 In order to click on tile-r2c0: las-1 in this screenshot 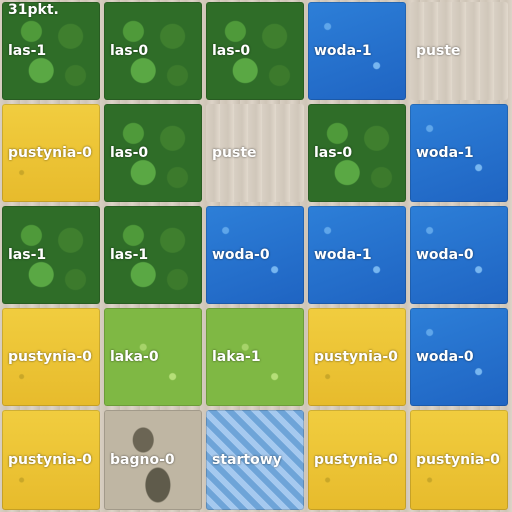, I will do `click(51, 255)`.